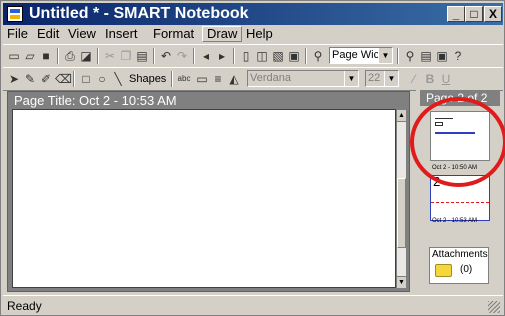 Image resolution: width=505 pixels, height=316 pixels. I want to click on menu-insert: Insert, so click(121, 34).